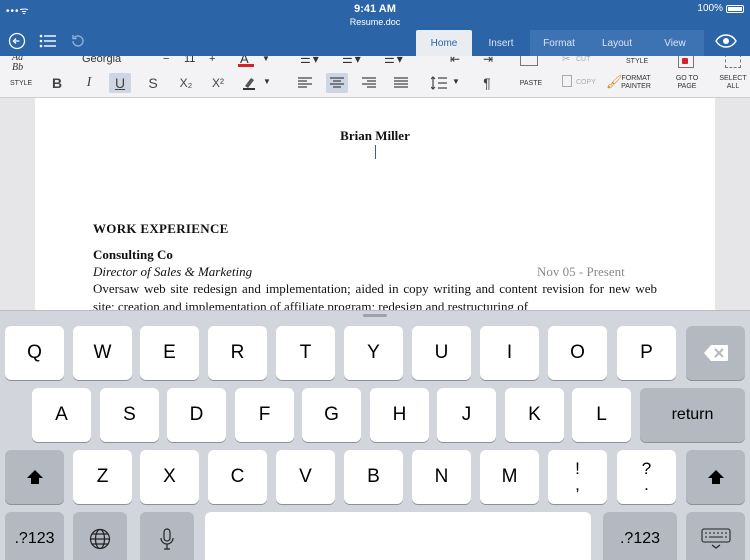 The image size is (750, 560). Describe the element at coordinates (733, 83) in the screenshot. I see `select-all-button: SELECT ALL` at that location.